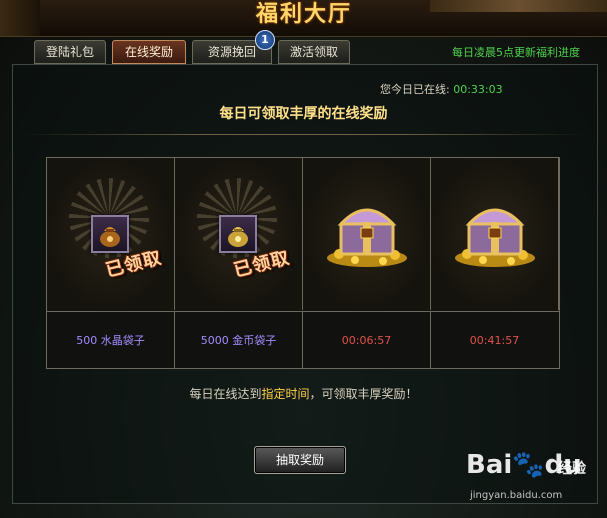 The height and width of the screenshot is (518, 607). Describe the element at coordinates (516, 52) in the screenshot. I see `update-note: 每日凌晨5点更新福利进度` at that location.